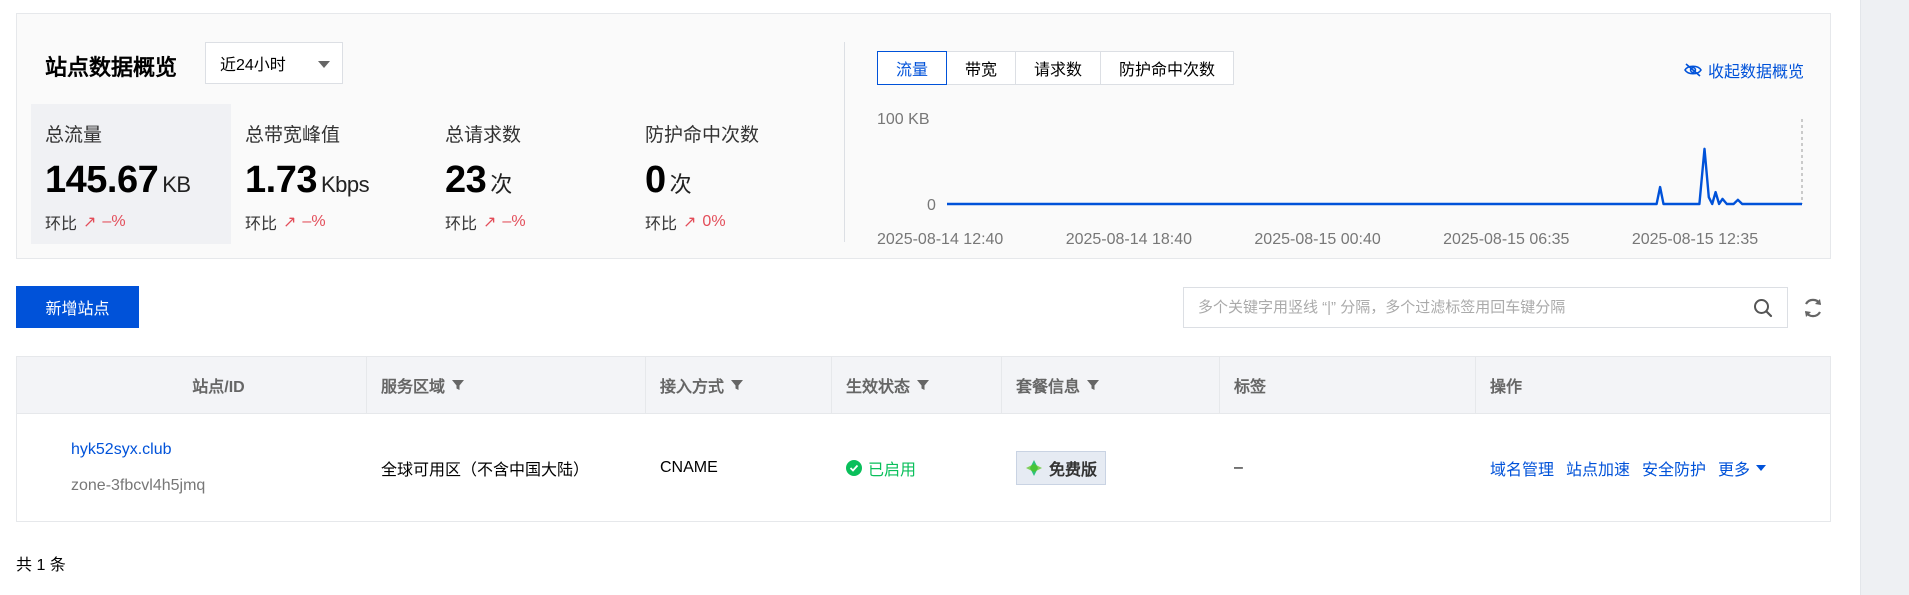 This screenshot has width=1909, height=595. Describe the element at coordinates (931, 205) in the screenshot. I see `y-tick-label: 0` at that location.